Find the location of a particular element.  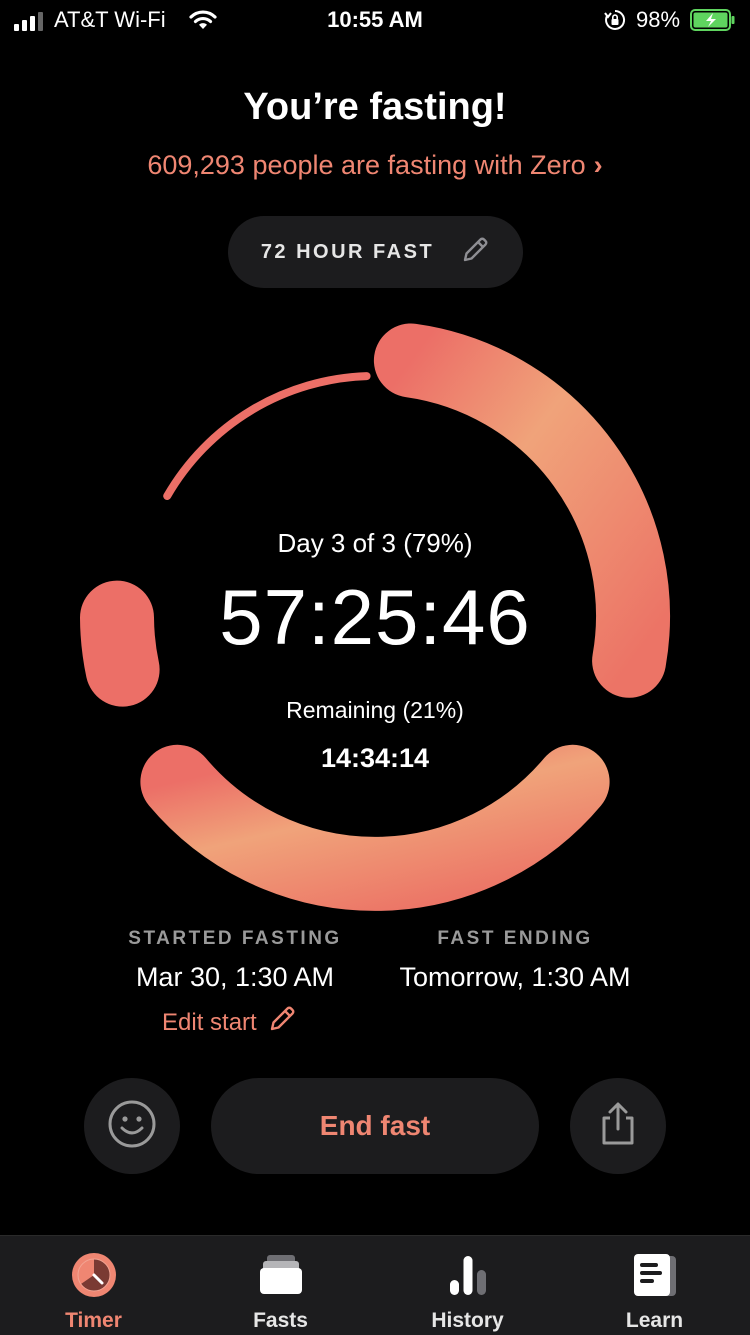

edit-start-button: Edit start is located at coordinates (229, 1022).